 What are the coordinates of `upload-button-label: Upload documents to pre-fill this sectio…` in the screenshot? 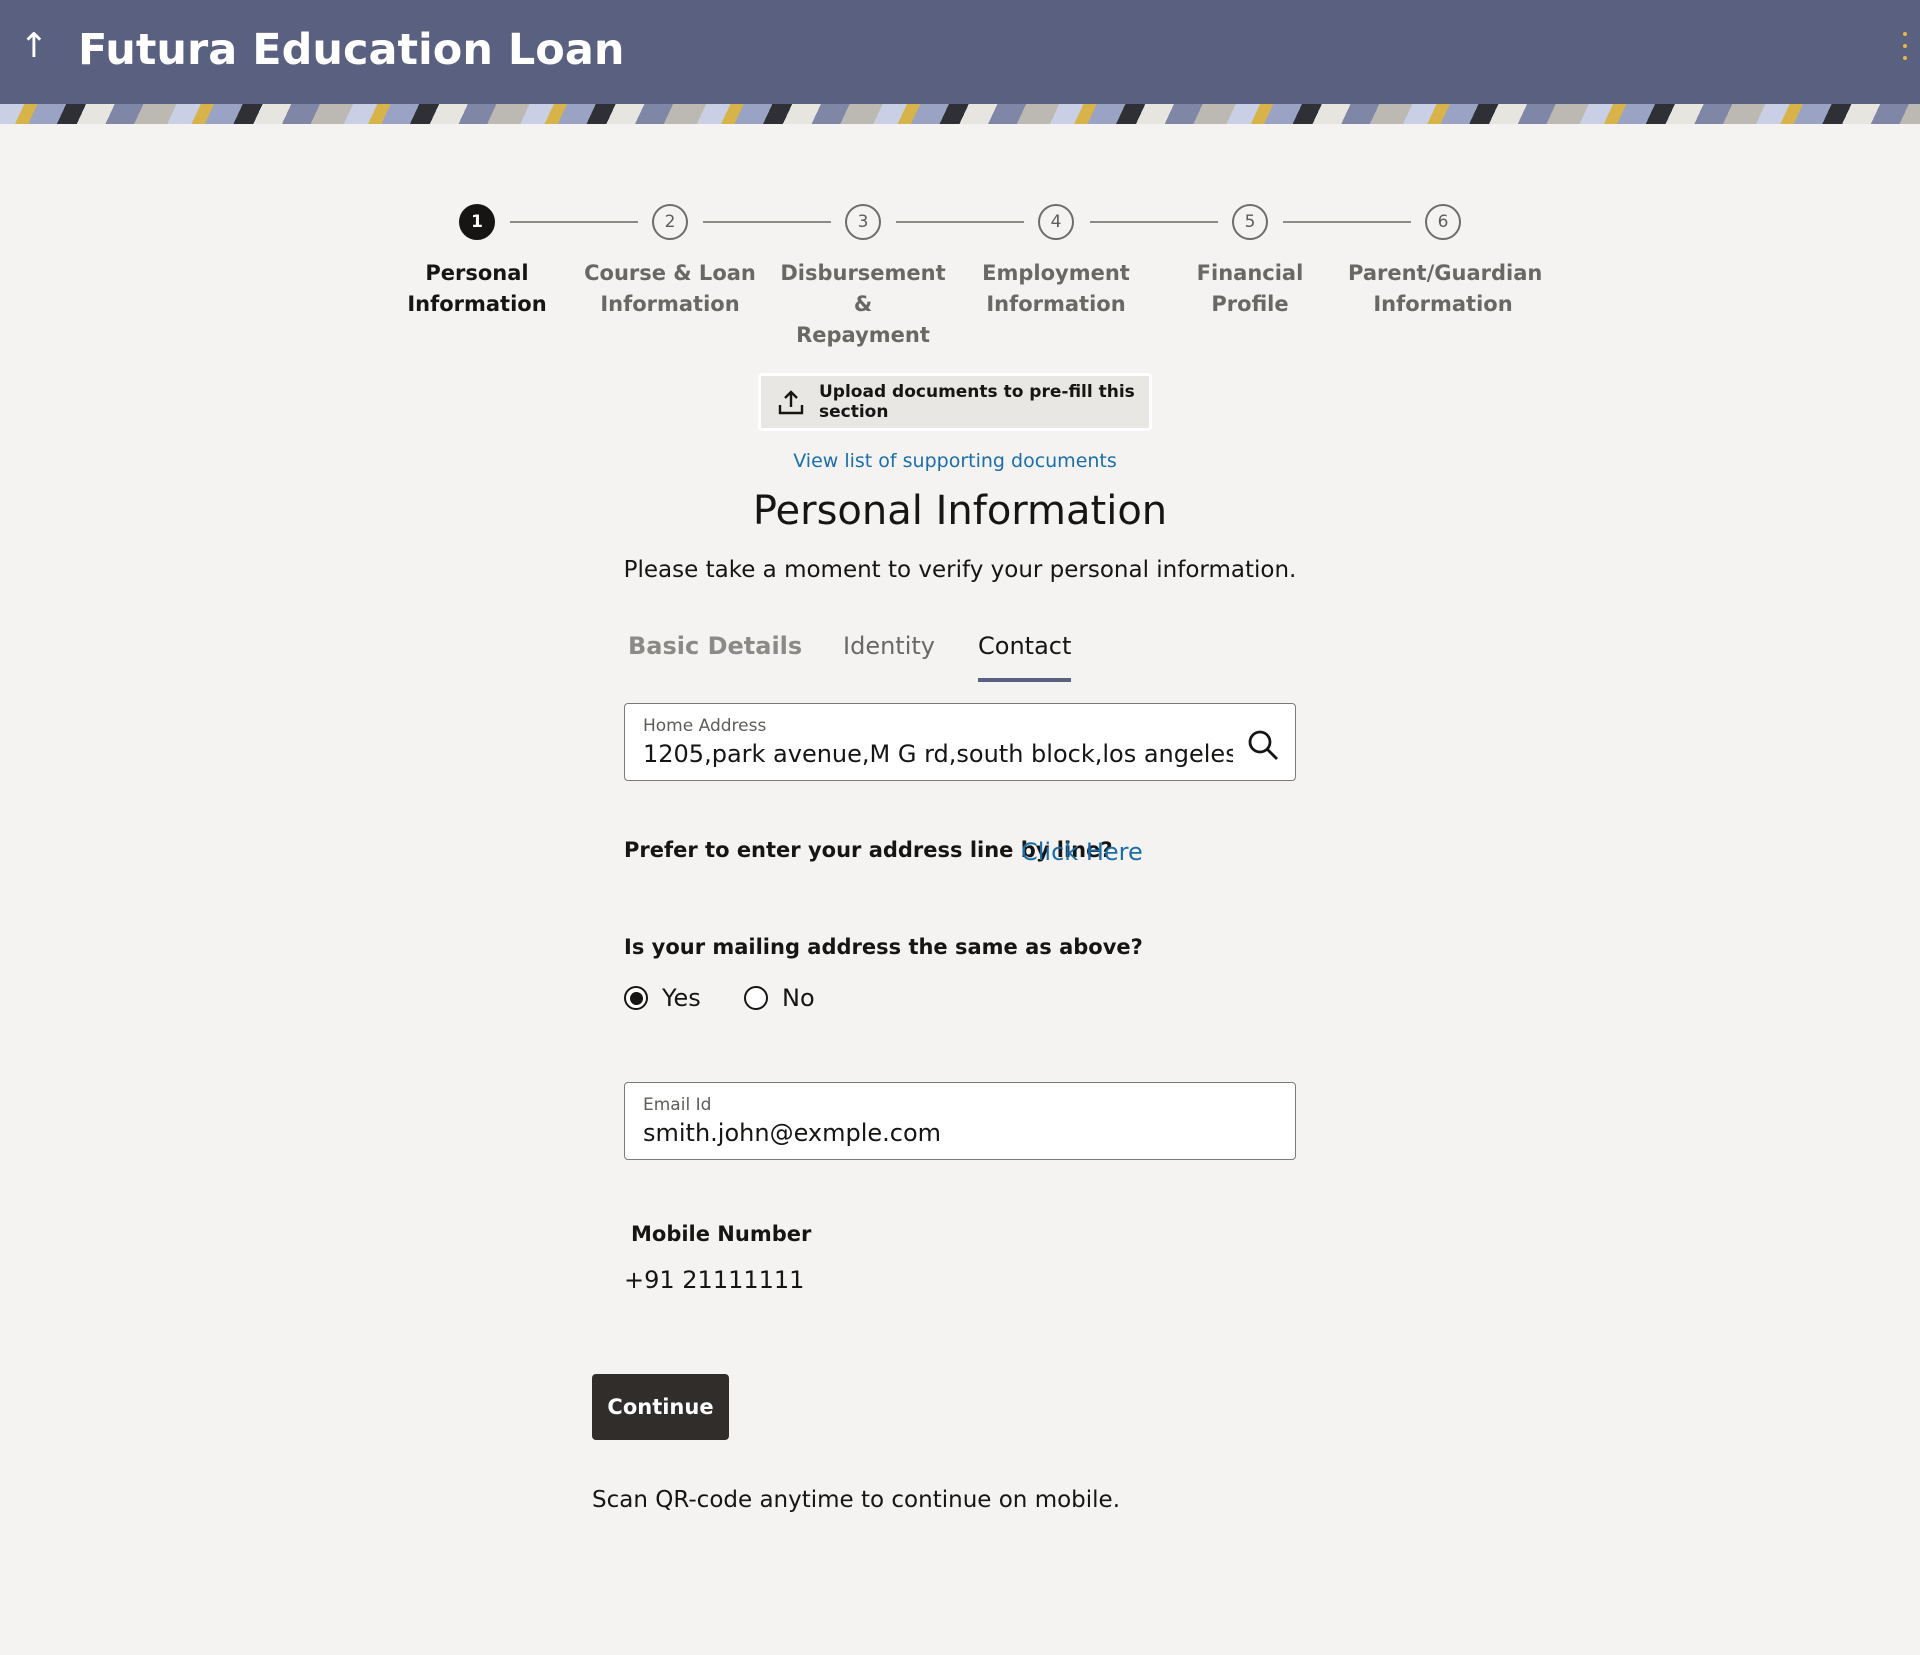 It's located at (977, 402).